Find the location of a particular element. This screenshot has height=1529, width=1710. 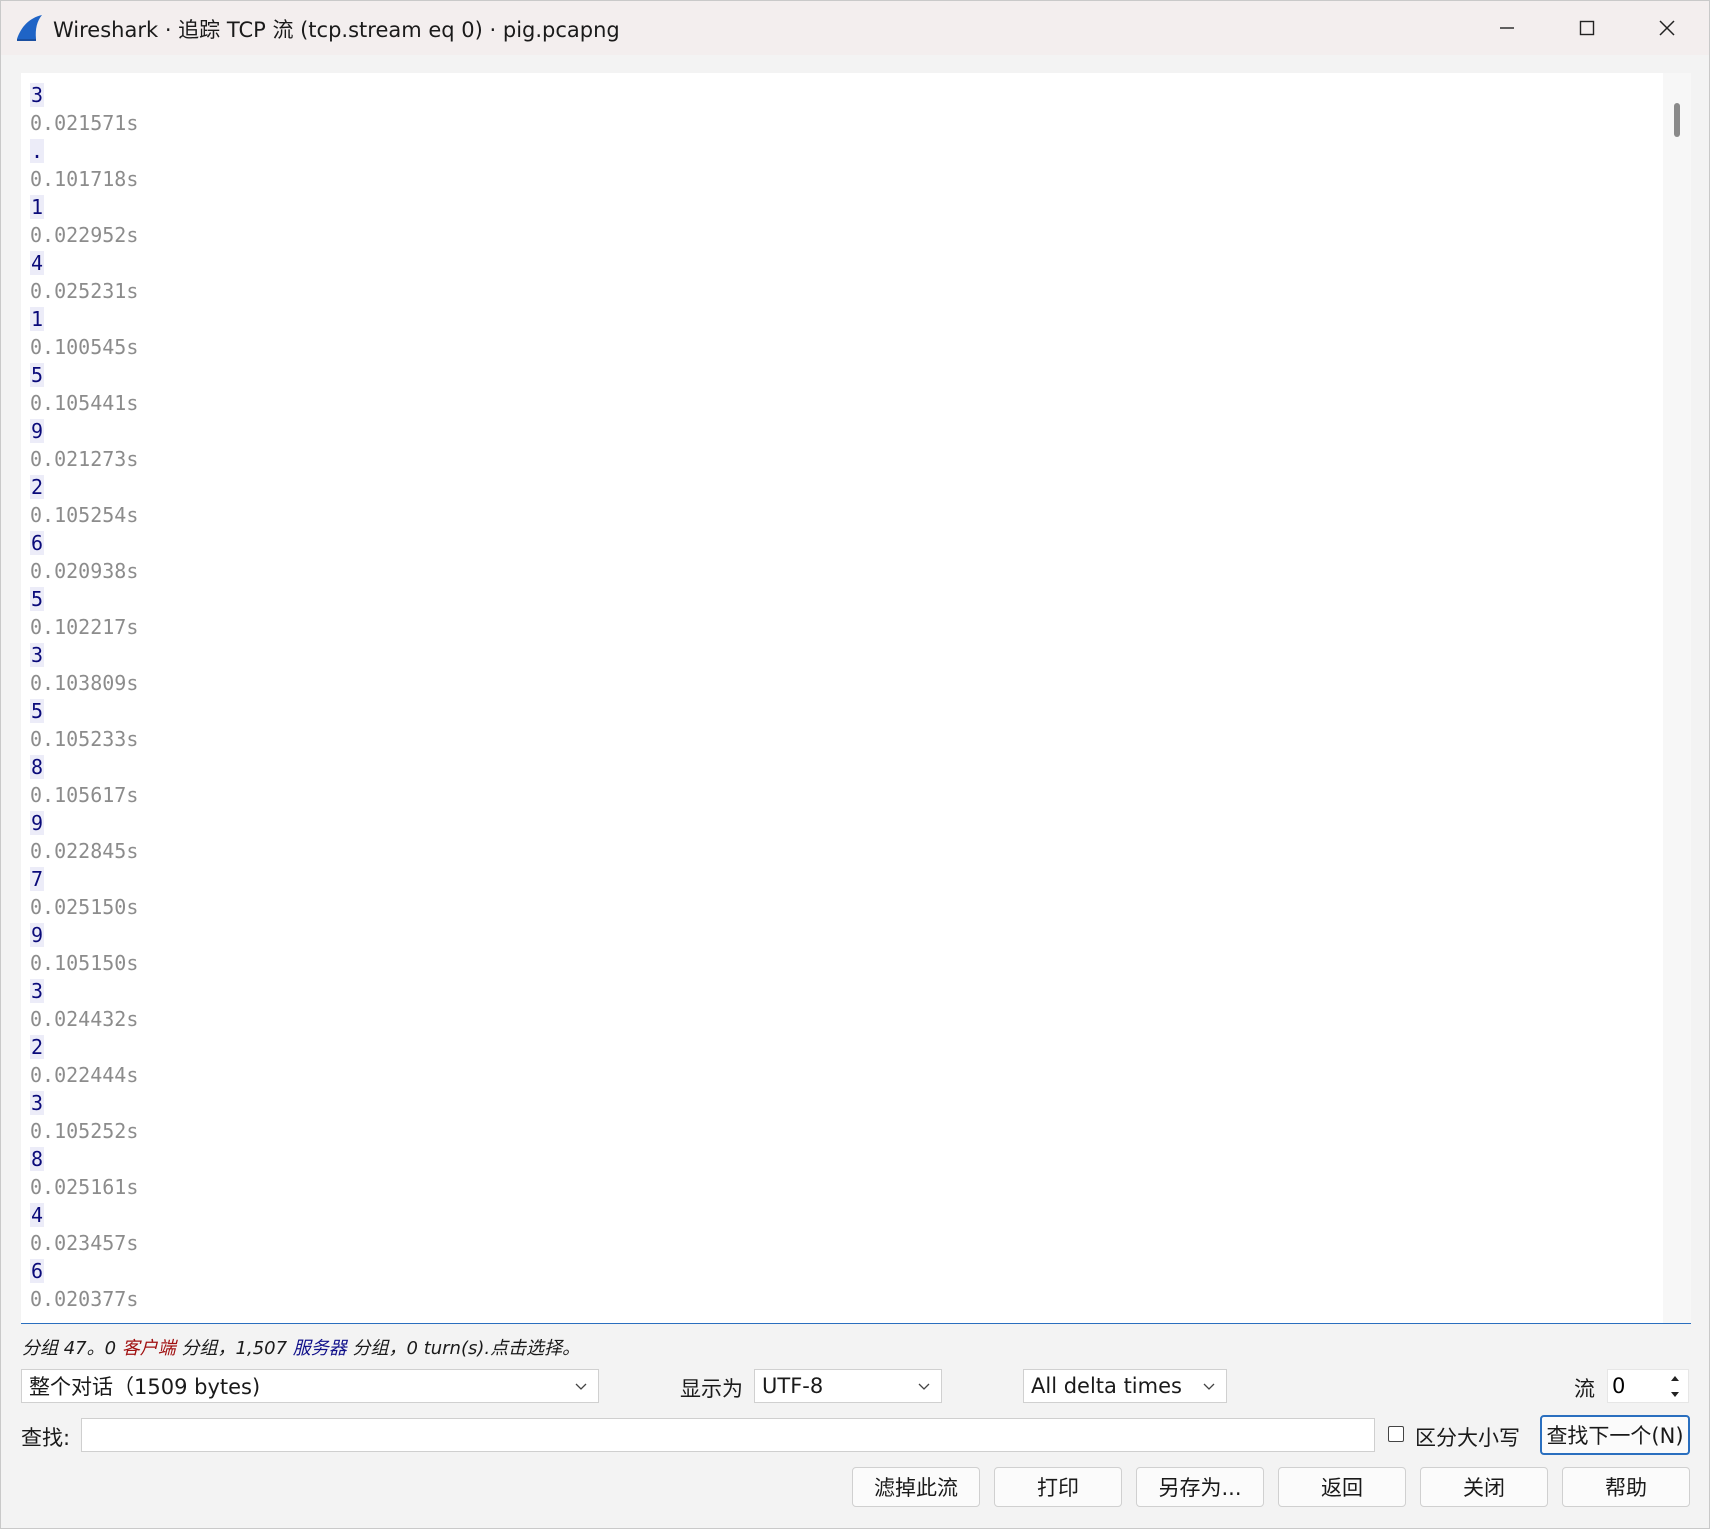

stream-delta-line: 0.020377s is located at coordinates (84, 1299).